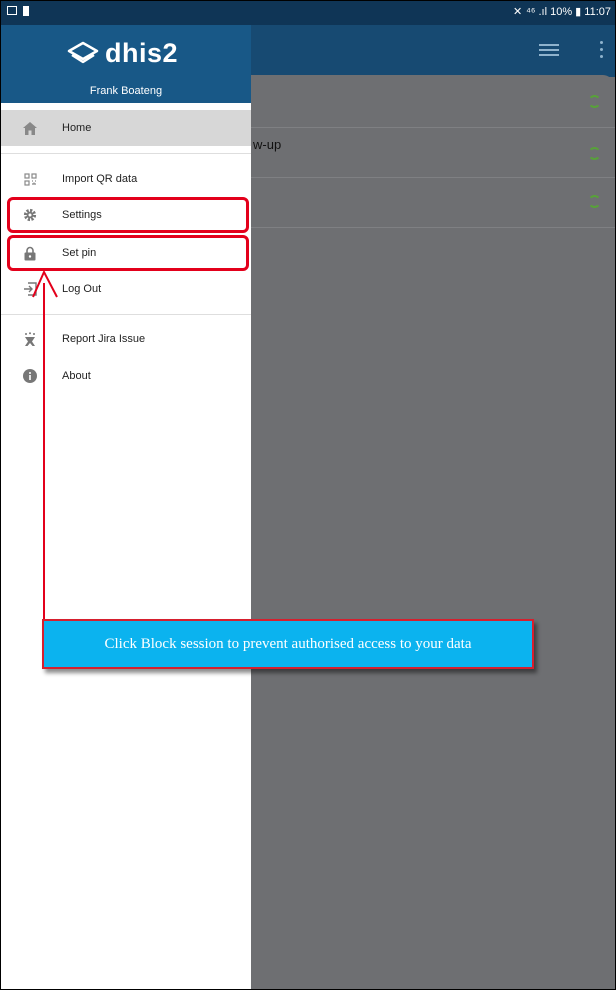  I want to click on menu-item-label: Log Out, so click(82, 289).